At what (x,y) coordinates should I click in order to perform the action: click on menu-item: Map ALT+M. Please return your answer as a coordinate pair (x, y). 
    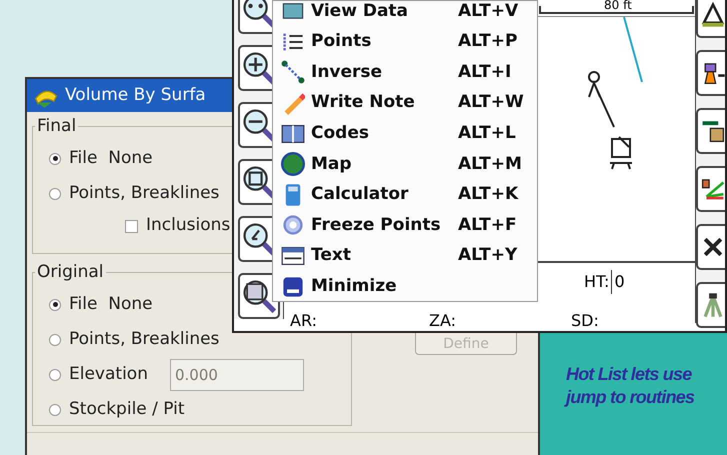
    Looking at the image, I should click on (405, 164).